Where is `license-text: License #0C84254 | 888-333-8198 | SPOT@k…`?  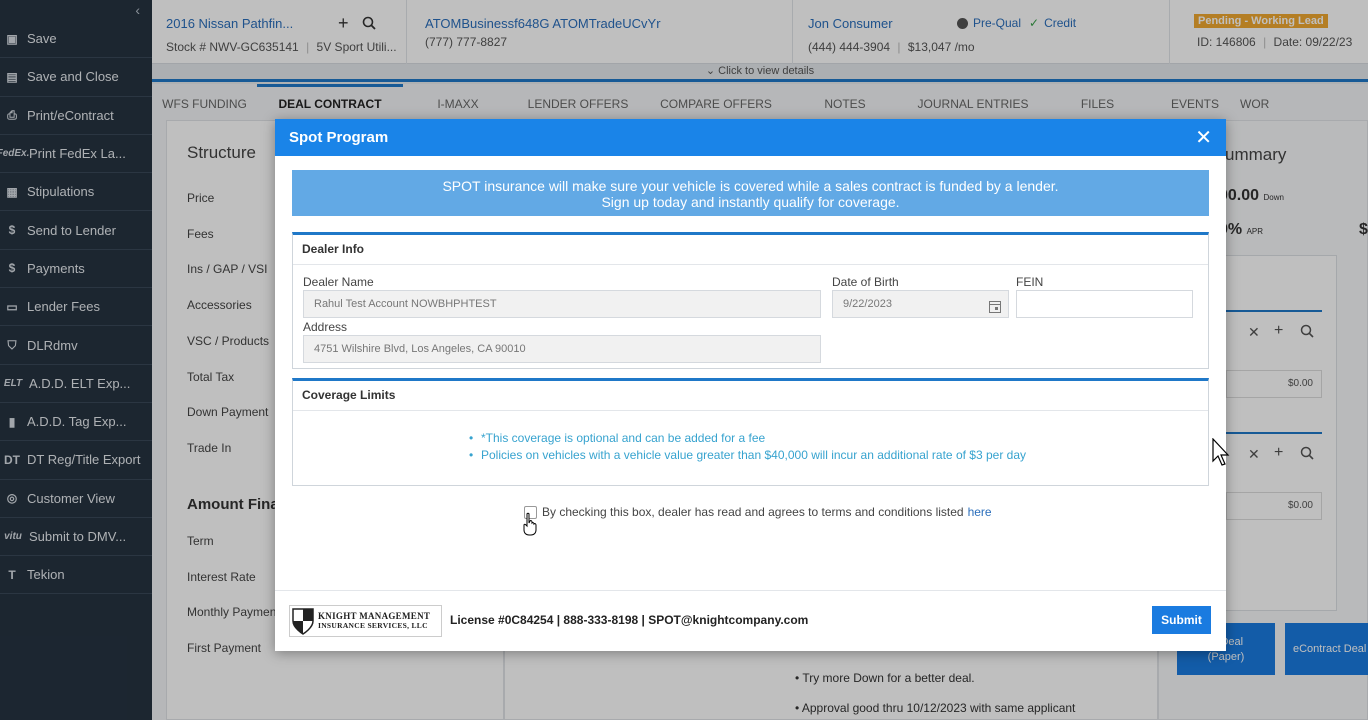 license-text: License #0C84254 | 888-333-8198 | SPOT@k… is located at coordinates (629, 620).